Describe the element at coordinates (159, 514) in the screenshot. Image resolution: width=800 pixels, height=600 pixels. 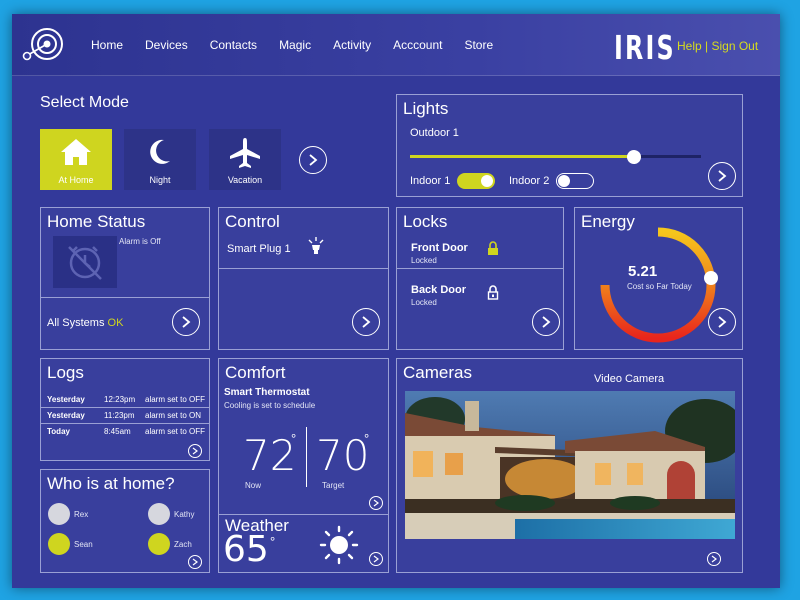
I see `person-avatar-kathy` at that location.